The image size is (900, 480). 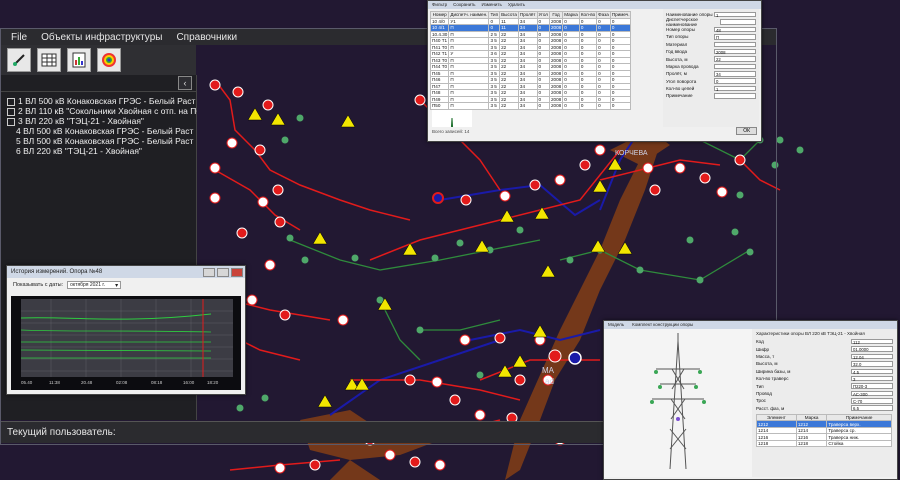 I want to click on color-tool-button, so click(x=109, y=60).